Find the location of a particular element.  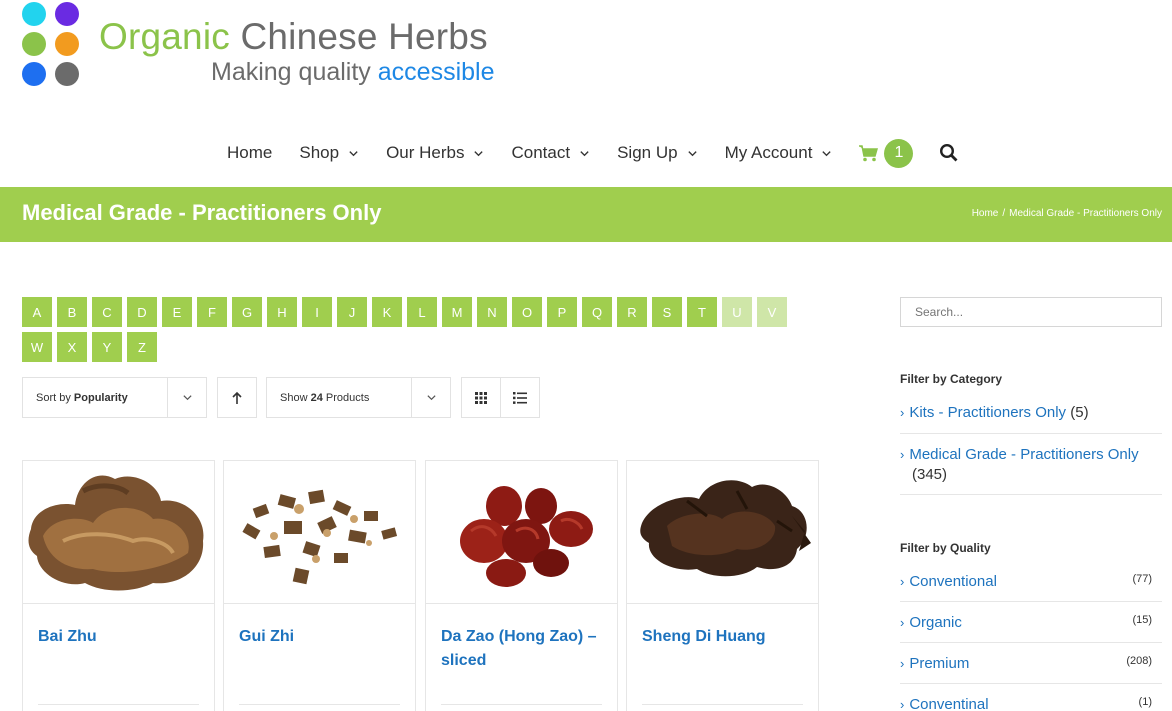

letter-filter-a: A is located at coordinates (37, 312).